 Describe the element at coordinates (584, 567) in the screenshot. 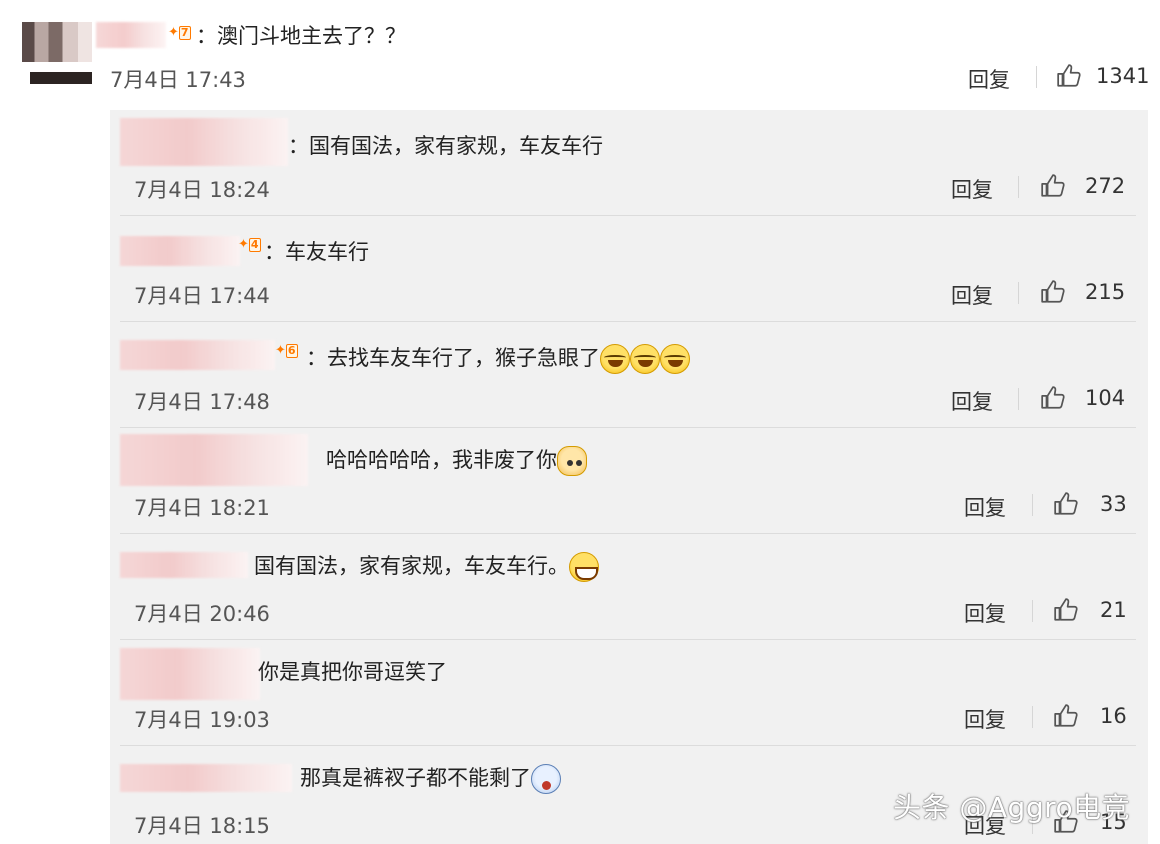

I see `grin-emoji-icon` at that location.